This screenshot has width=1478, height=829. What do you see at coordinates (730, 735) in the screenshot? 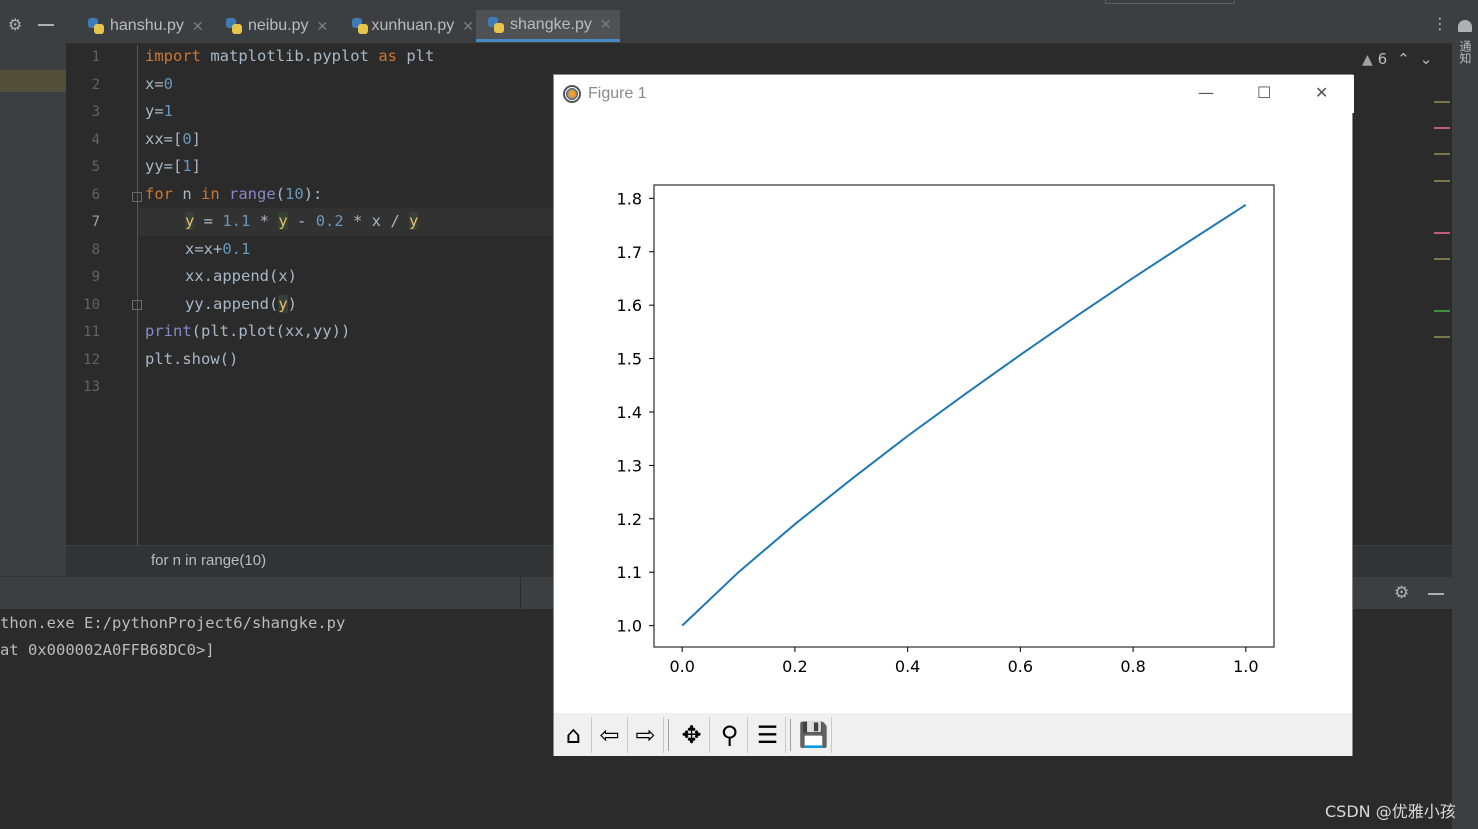
I see `zoom-icon: ⚲` at bounding box center [730, 735].